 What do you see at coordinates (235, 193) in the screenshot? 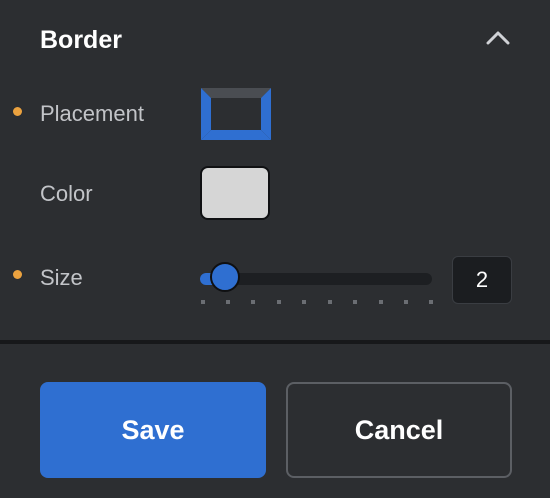
I see `color-swatch` at bounding box center [235, 193].